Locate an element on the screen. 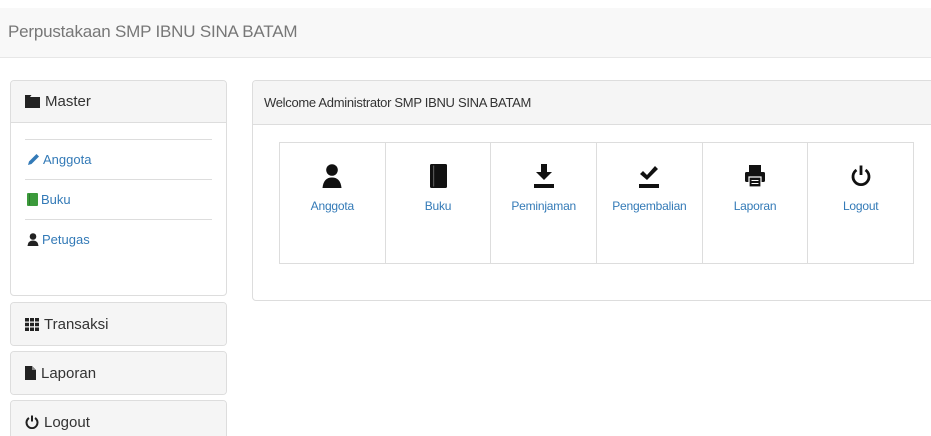  sidebar-panel-laporan: Laporan is located at coordinates (118, 373).